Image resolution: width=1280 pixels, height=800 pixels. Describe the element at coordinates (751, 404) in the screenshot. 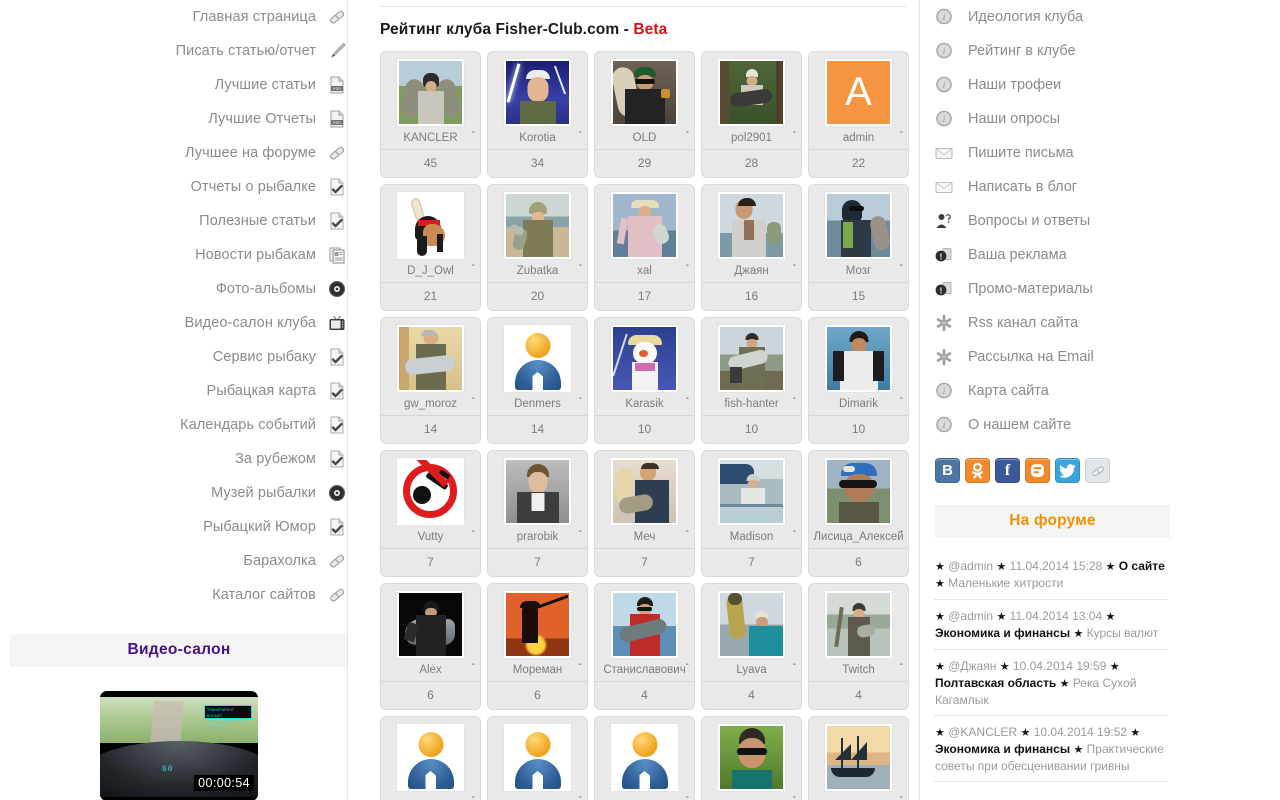

I see `user-name: fish-hanter` at that location.